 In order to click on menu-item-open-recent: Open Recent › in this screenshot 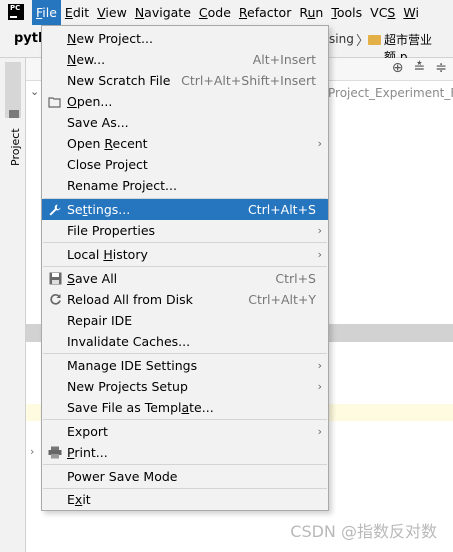, I will do `click(185, 143)`.